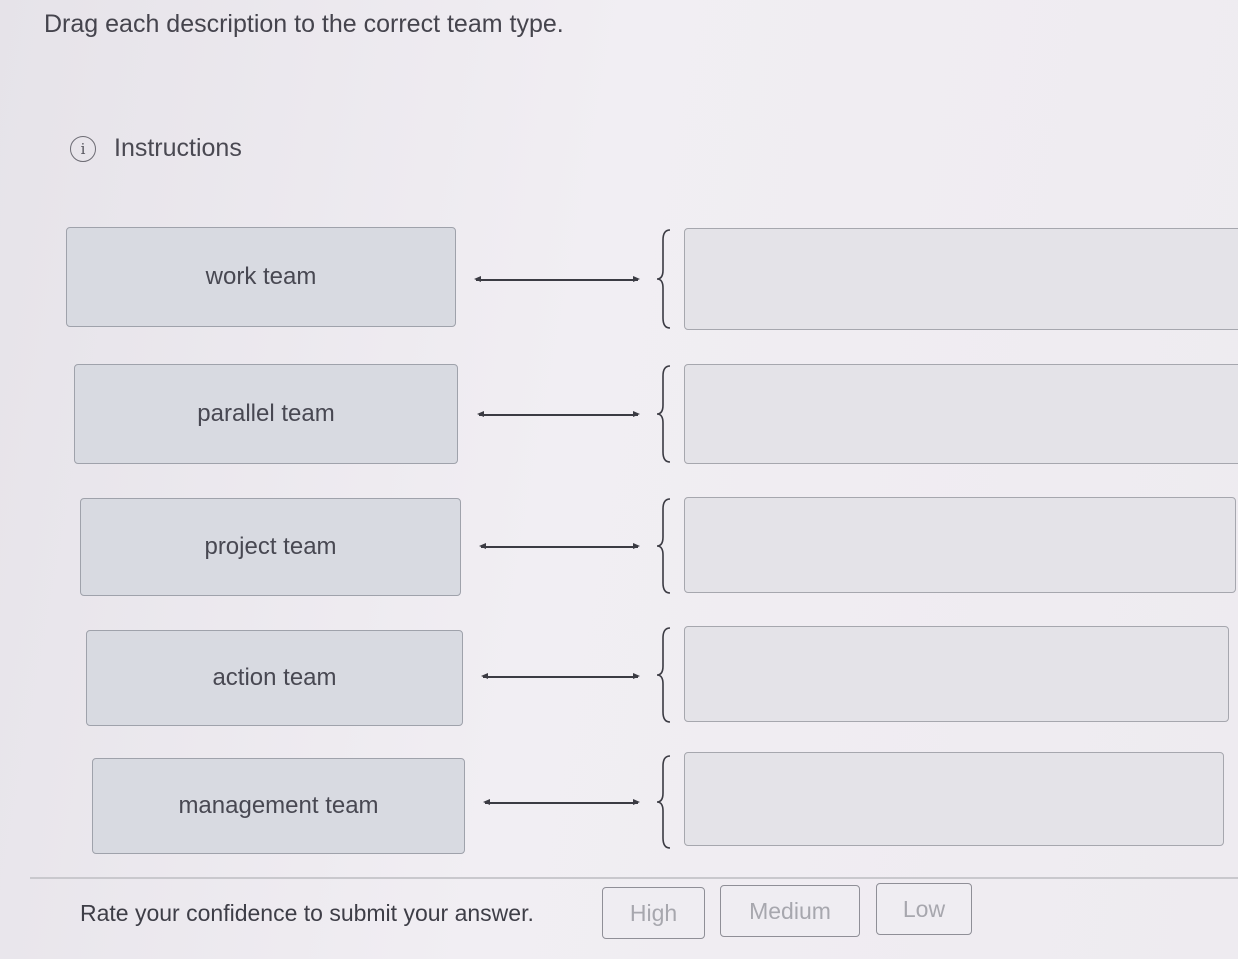 The height and width of the screenshot is (959, 1238). I want to click on term-card-project-team: project team, so click(270, 547).